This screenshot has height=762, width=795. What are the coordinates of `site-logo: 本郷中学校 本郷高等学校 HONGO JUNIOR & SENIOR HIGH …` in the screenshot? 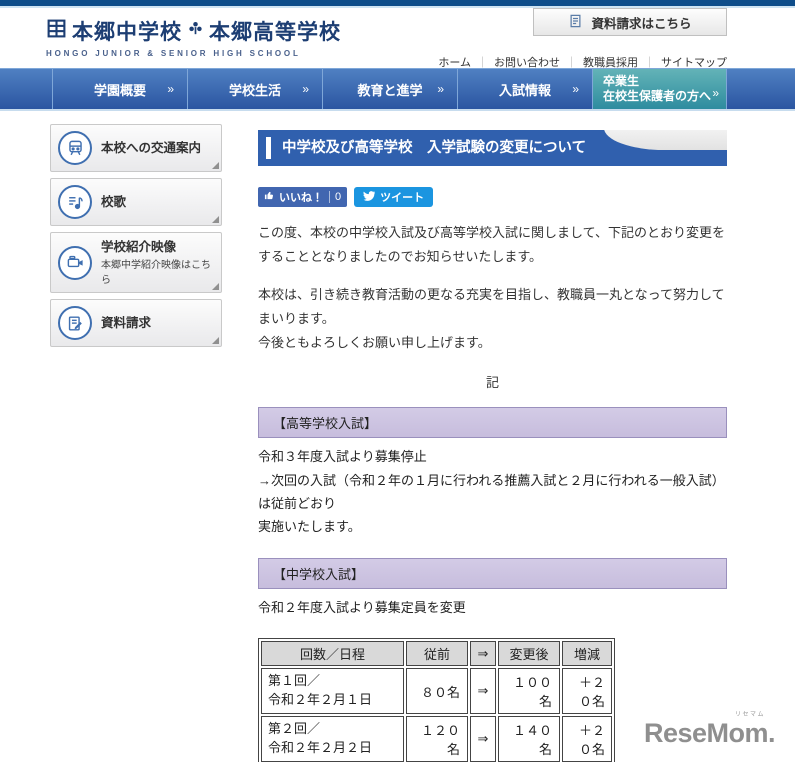 It's located at (193, 37).